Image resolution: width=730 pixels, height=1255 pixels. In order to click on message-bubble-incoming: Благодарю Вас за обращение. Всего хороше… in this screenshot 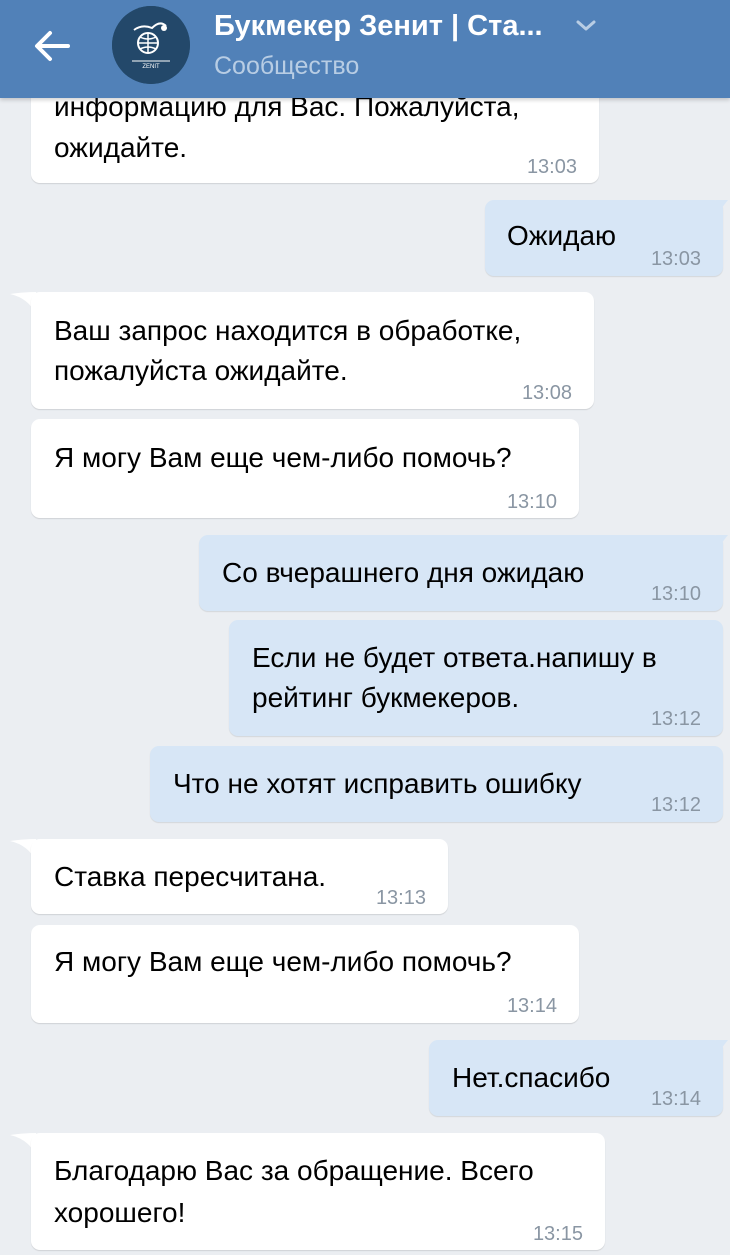, I will do `click(318, 1191)`.